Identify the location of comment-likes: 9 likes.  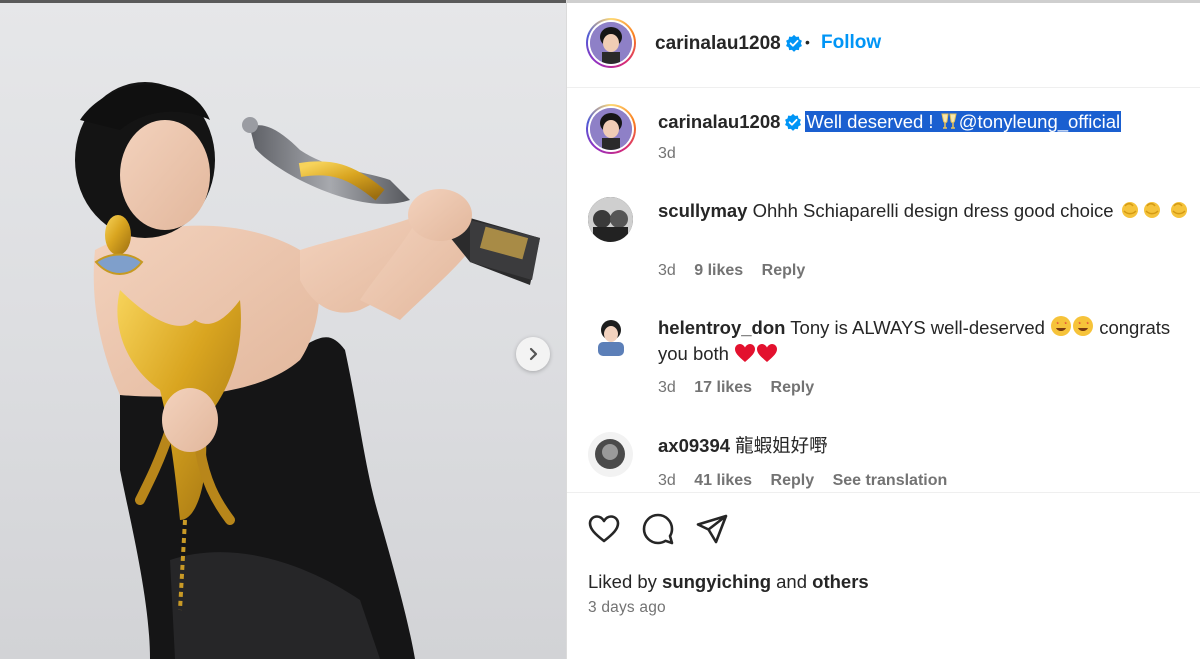
(718, 270).